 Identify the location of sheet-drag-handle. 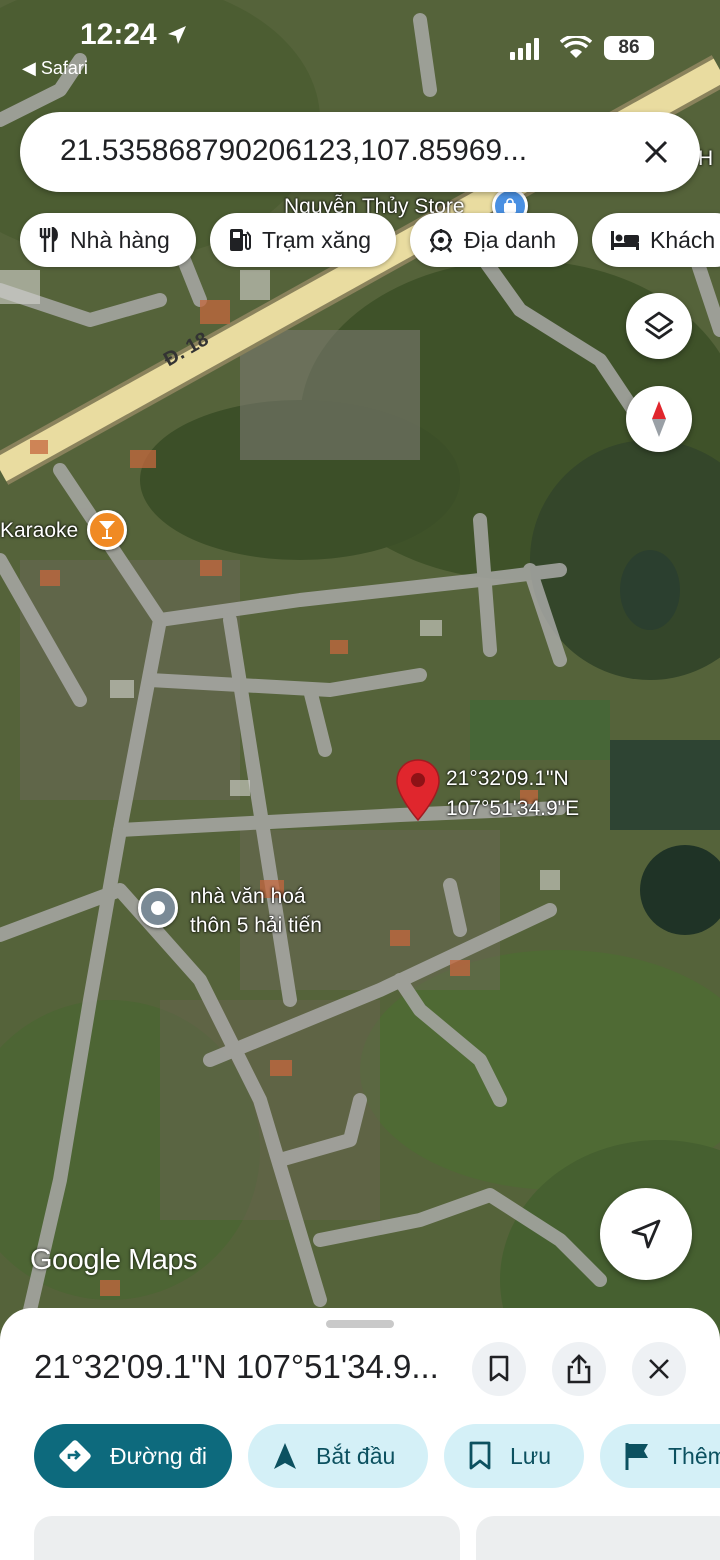
(360, 1324).